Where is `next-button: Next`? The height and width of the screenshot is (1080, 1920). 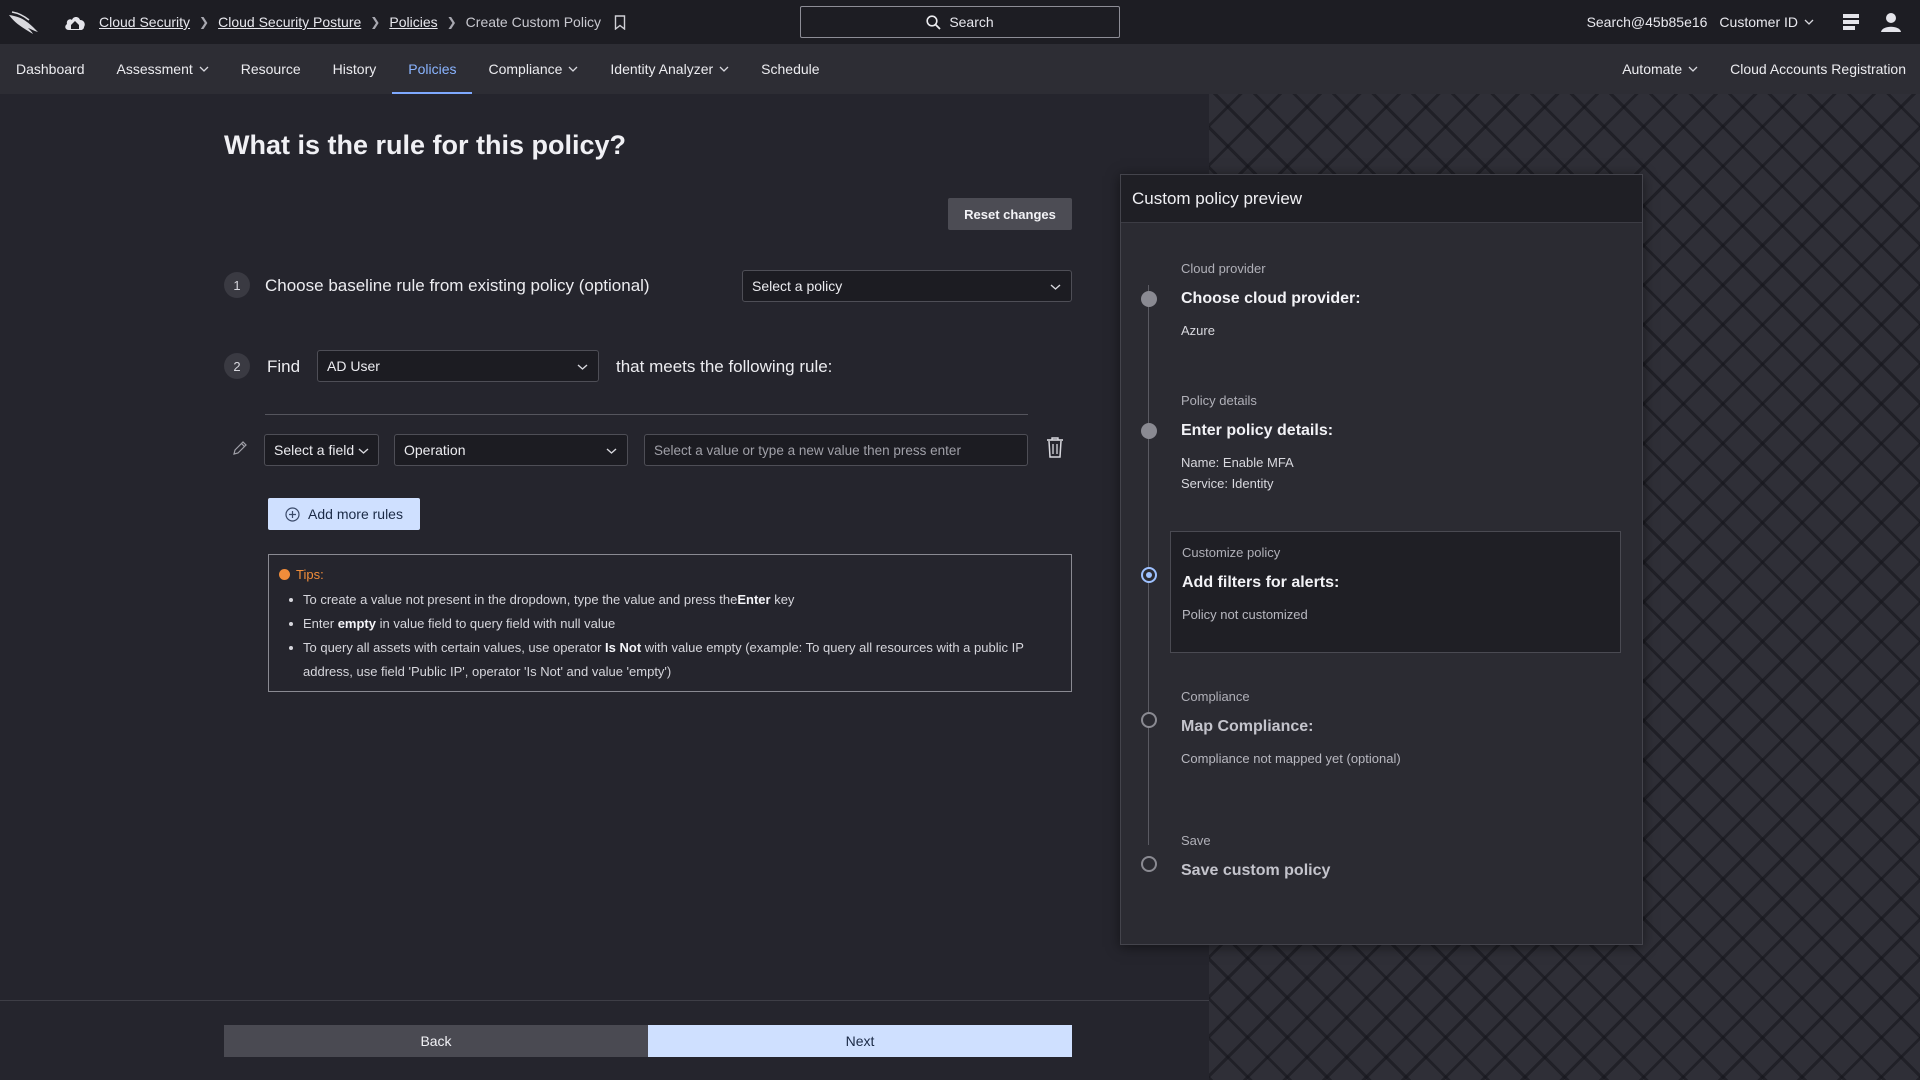 next-button: Next is located at coordinates (860, 1041).